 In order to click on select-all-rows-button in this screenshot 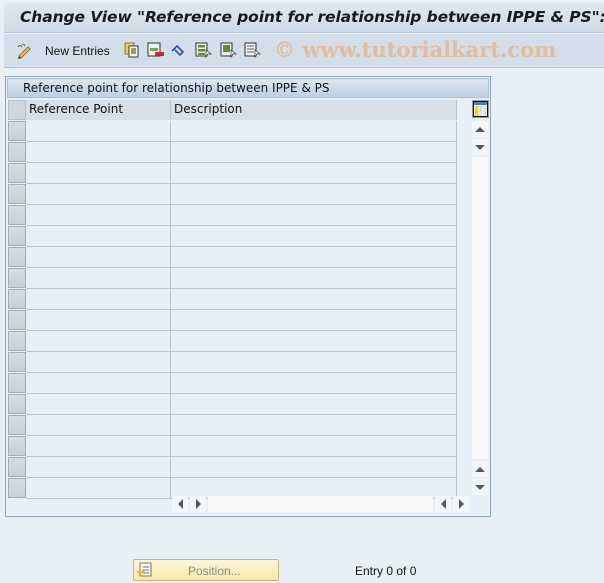, I will do `click(17, 110)`.